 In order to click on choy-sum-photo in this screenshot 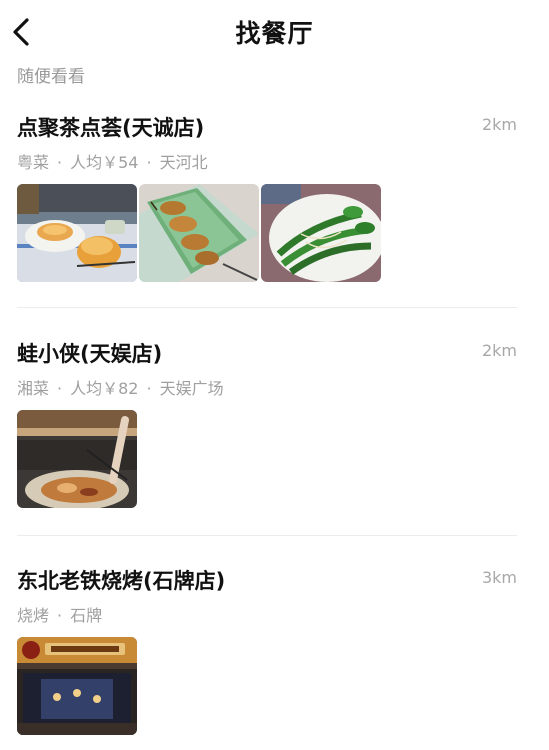, I will do `click(321, 233)`.